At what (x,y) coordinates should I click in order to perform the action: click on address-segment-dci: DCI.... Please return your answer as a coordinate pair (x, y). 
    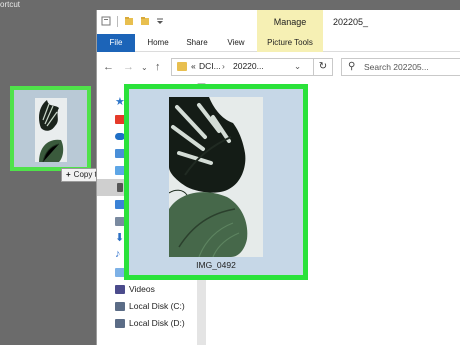
    Looking at the image, I should click on (210, 66).